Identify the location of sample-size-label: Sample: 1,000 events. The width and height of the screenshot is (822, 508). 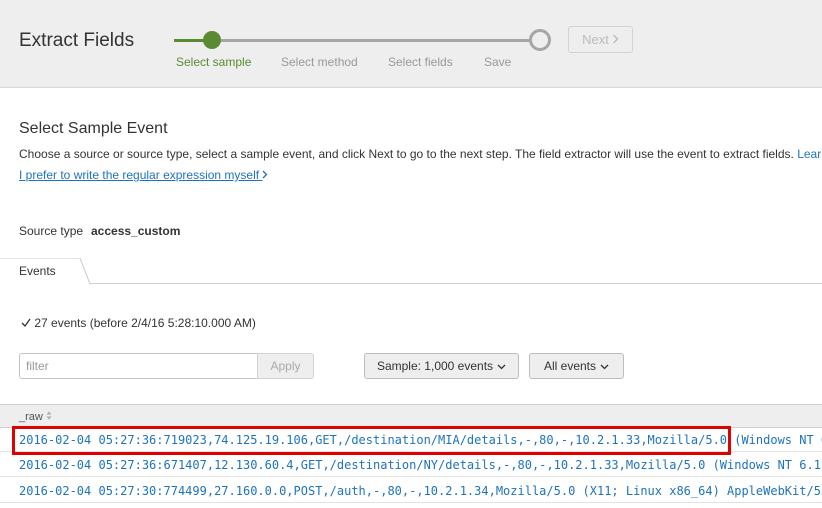
(435, 366).